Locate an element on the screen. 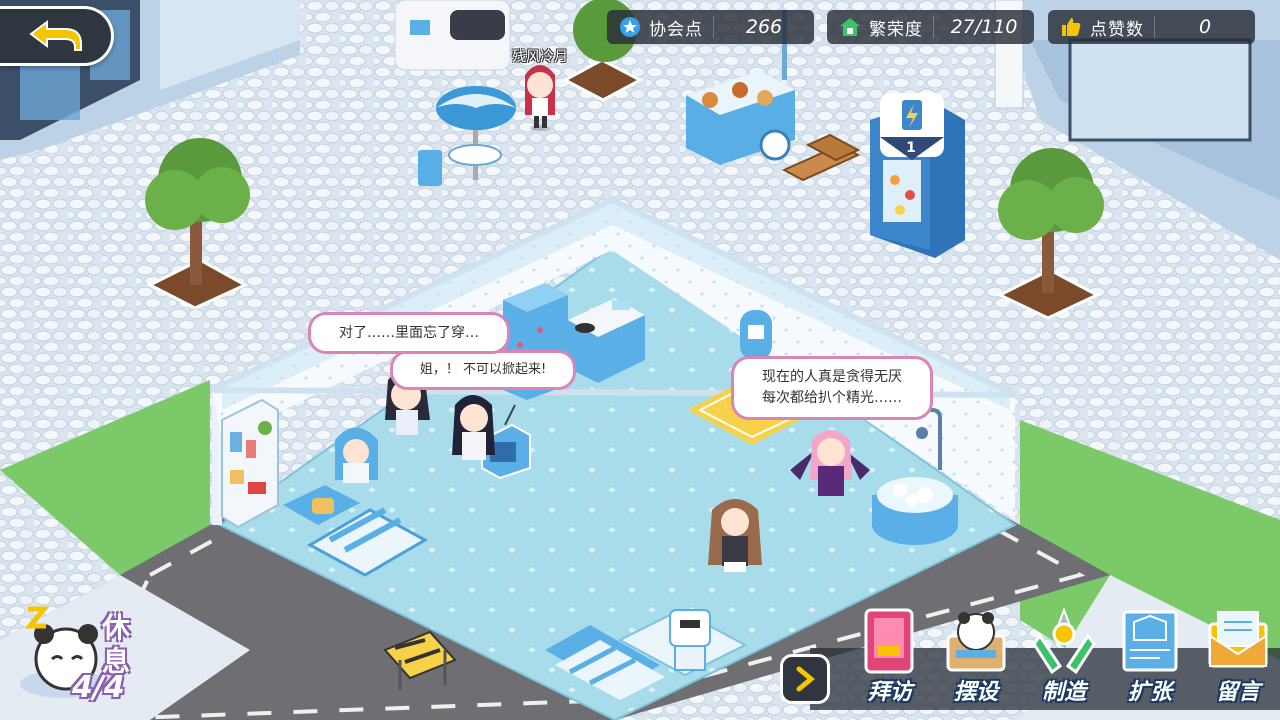  likes-label: 点赞数 is located at coordinates (1117, 29).